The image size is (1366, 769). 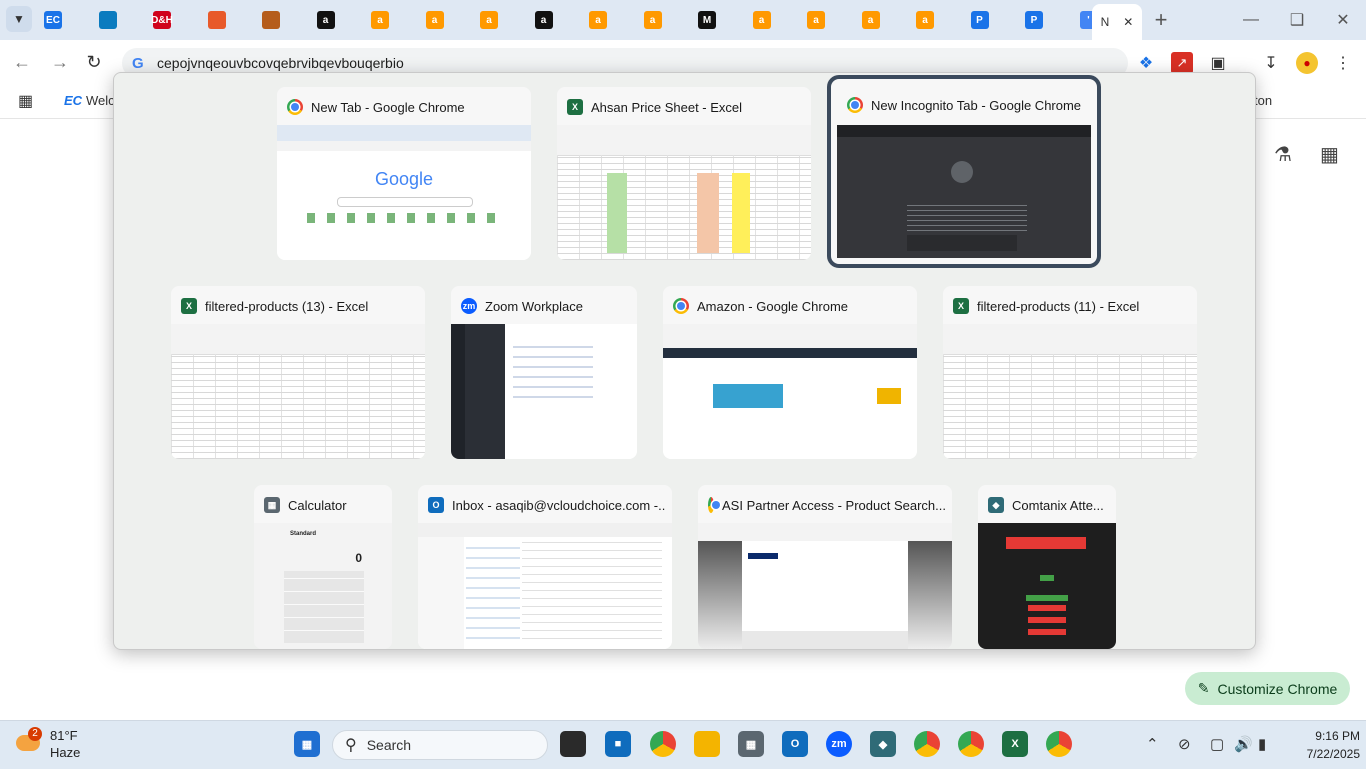 What do you see at coordinates (663, 744) in the screenshot?
I see `chrome-taskbar-icon` at bounding box center [663, 744].